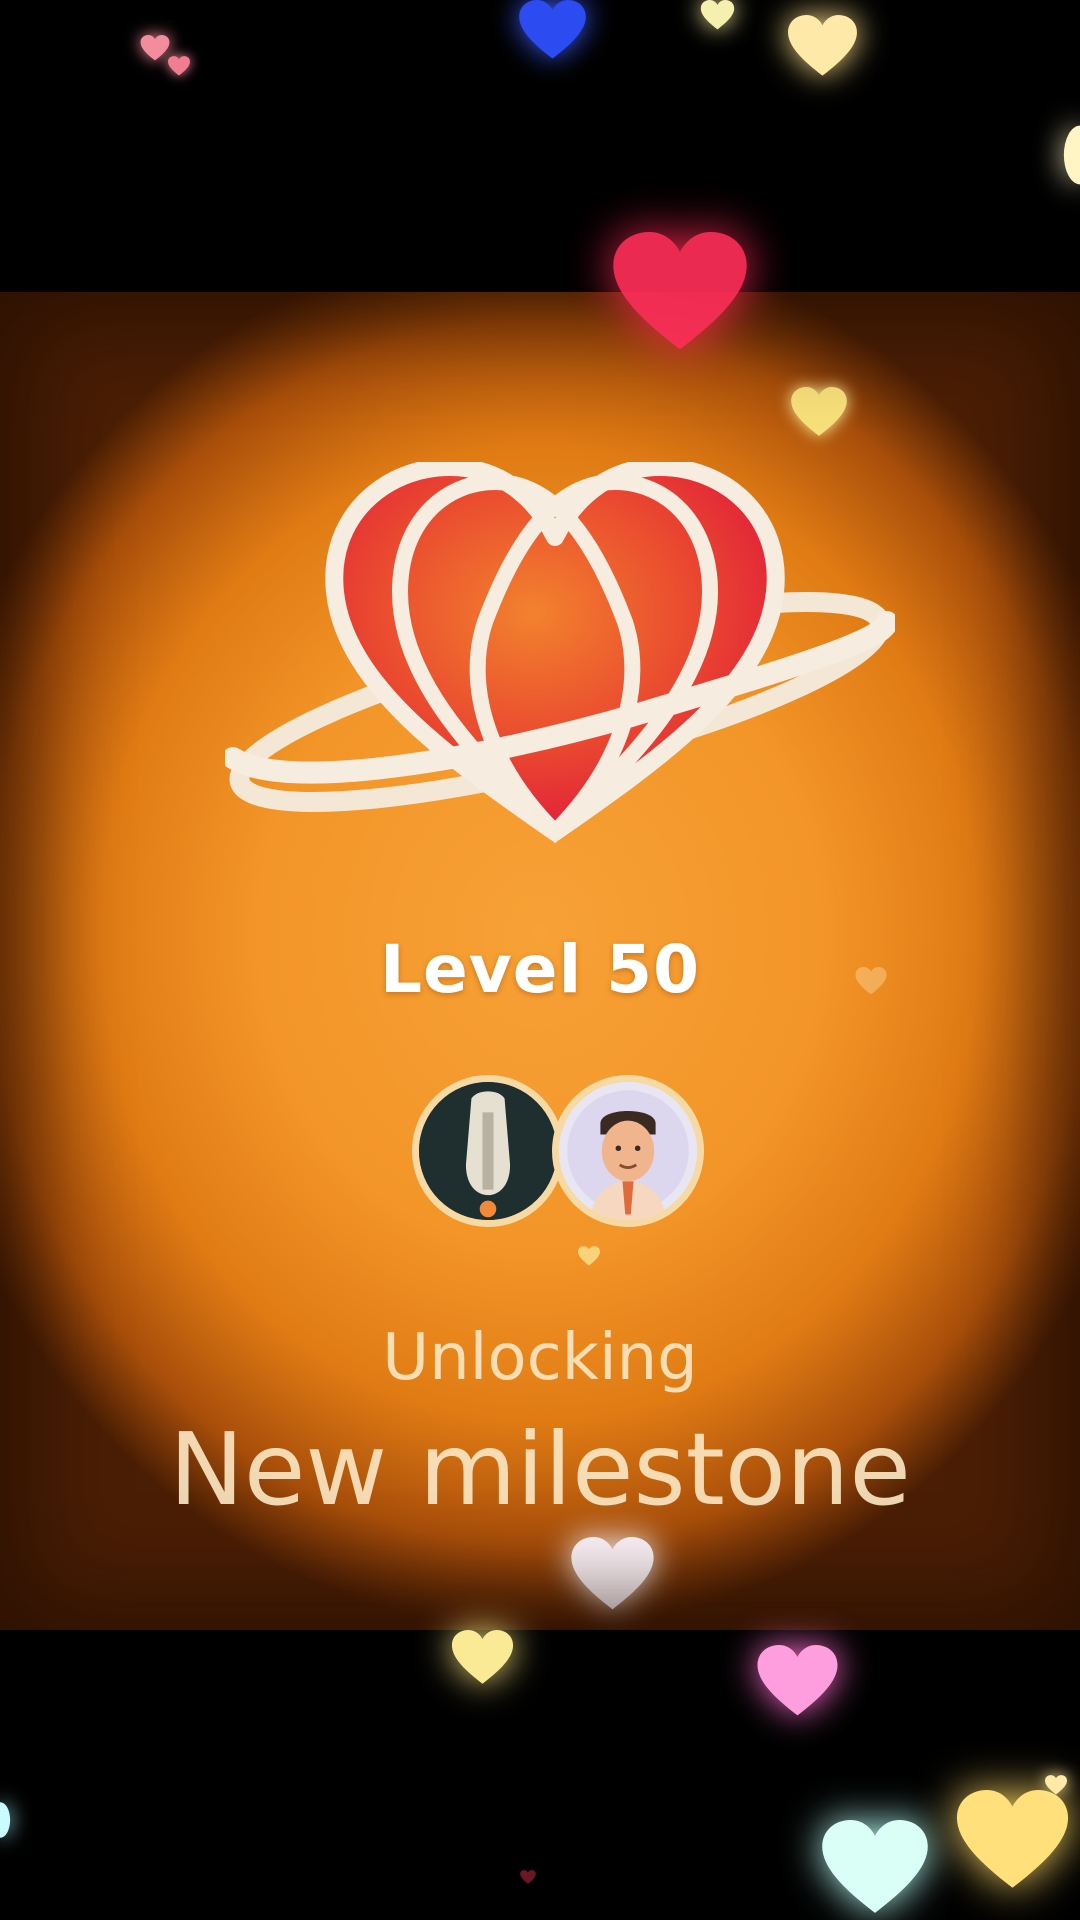  What do you see at coordinates (540, 1469) in the screenshot?
I see `milestone-label: New milestone` at bounding box center [540, 1469].